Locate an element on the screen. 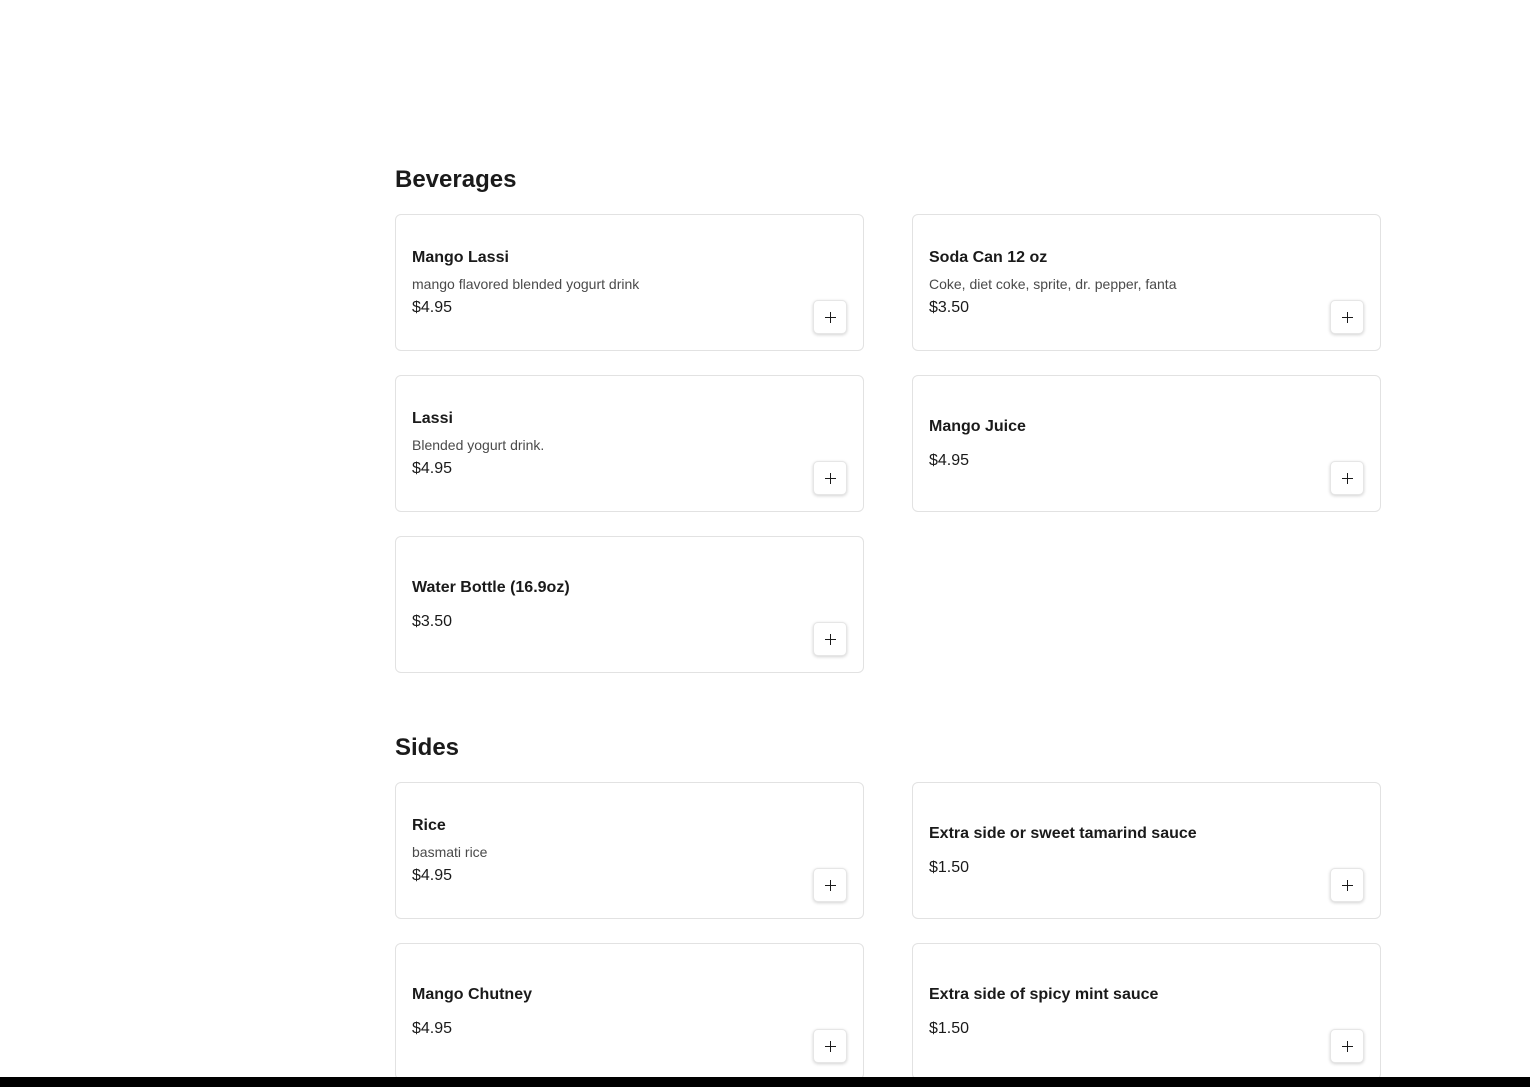 Image resolution: width=1530 pixels, height=1087 pixels. item-name: Lassi is located at coordinates (432, 418).